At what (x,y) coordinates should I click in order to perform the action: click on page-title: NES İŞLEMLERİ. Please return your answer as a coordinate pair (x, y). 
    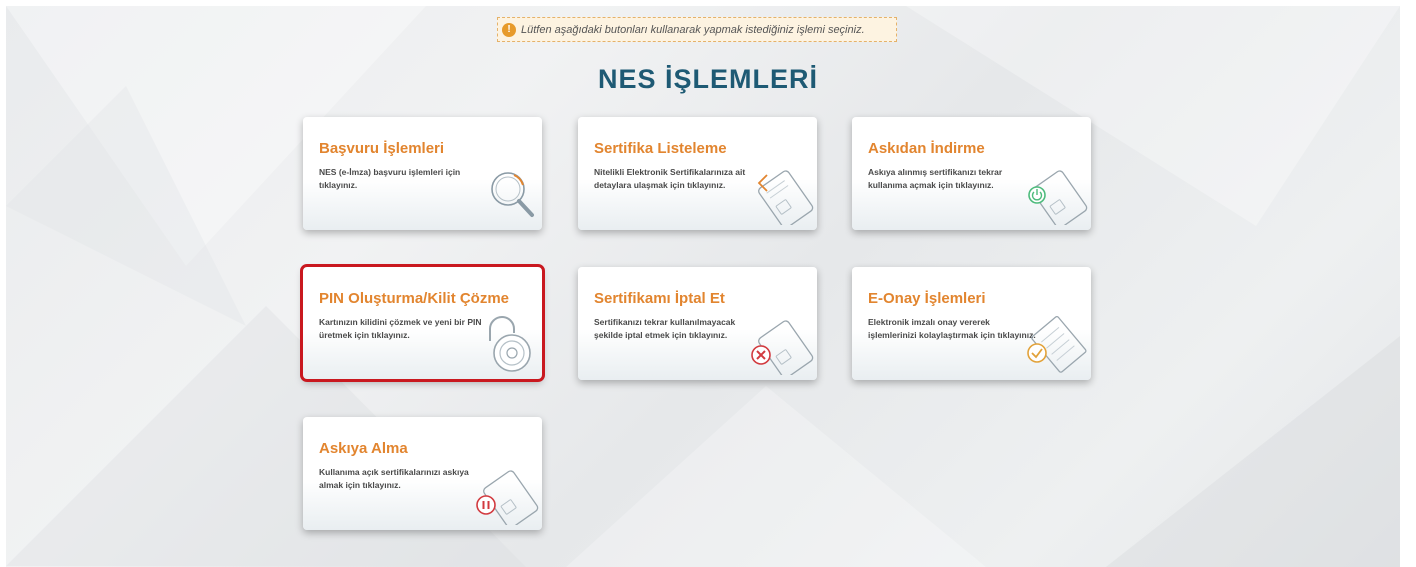
    Looking at the image, I should click on (708, 79).